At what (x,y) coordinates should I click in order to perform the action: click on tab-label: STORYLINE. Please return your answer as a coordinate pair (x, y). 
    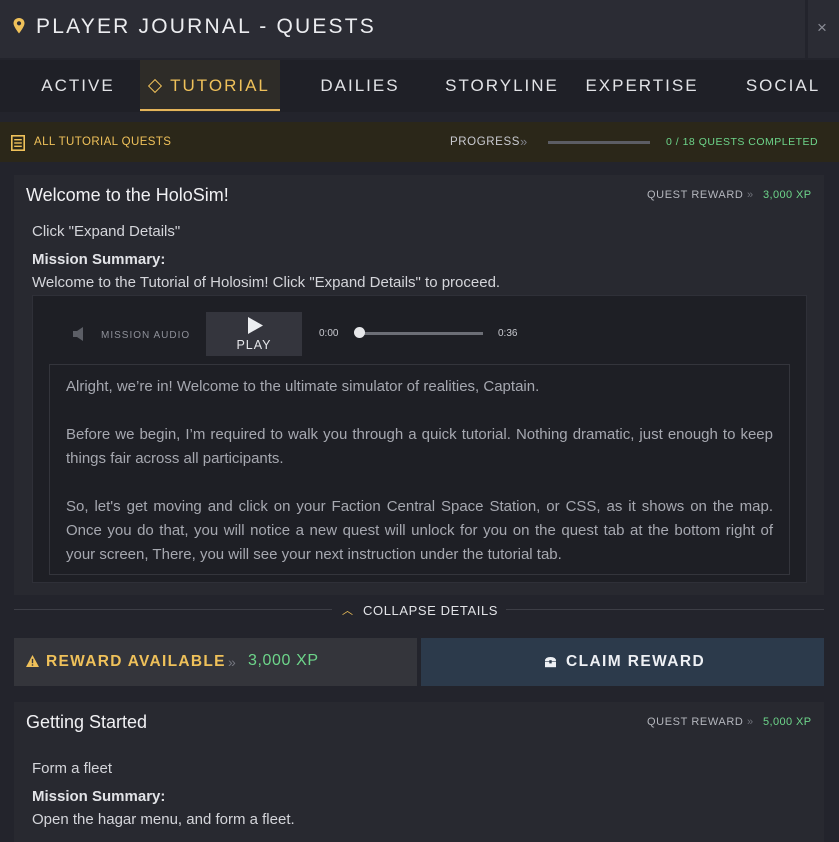
    Looking at the image, I should click on (502, 85).